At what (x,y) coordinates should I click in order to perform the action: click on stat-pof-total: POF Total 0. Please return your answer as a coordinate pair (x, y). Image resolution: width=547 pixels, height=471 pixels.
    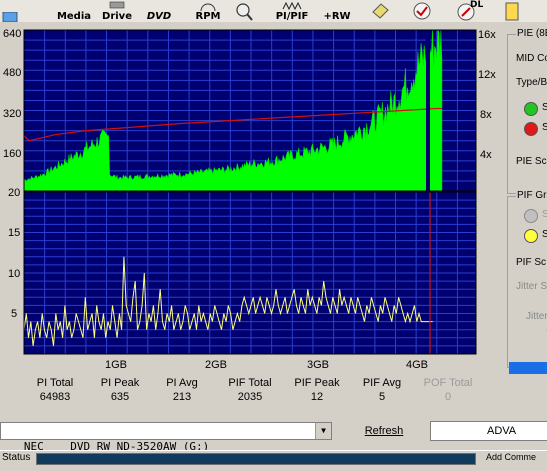
    Looking at the image, I should click on (448, 390).